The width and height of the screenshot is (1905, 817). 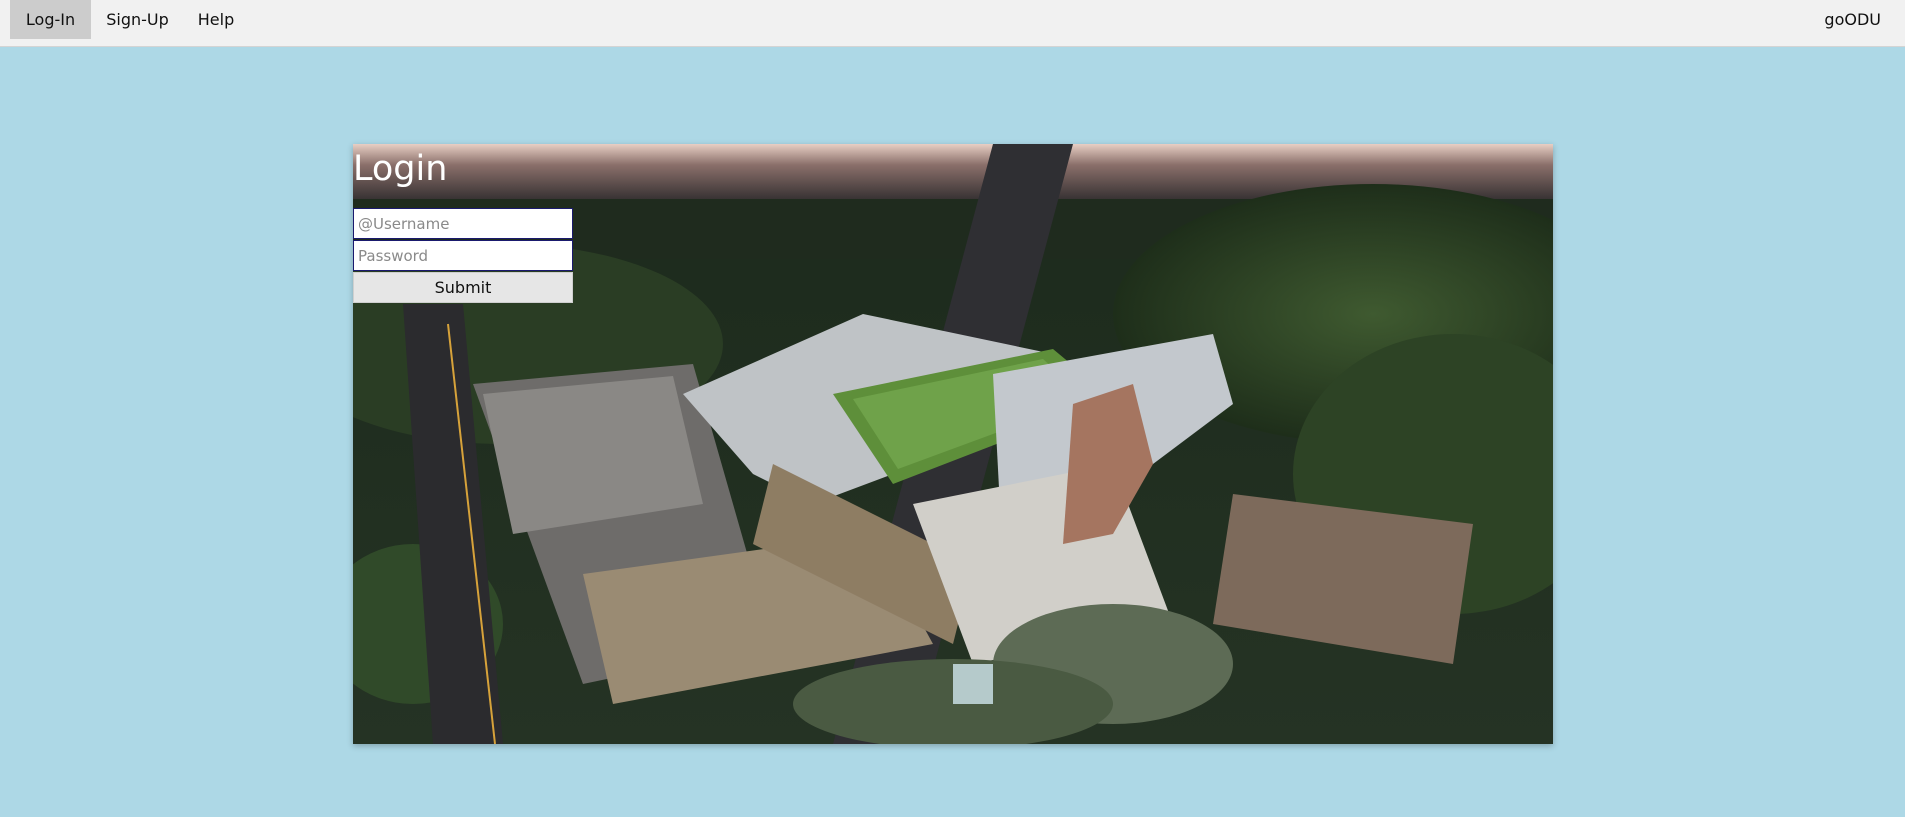 I want to click on login-title: Login, so click(x=400, y=169).